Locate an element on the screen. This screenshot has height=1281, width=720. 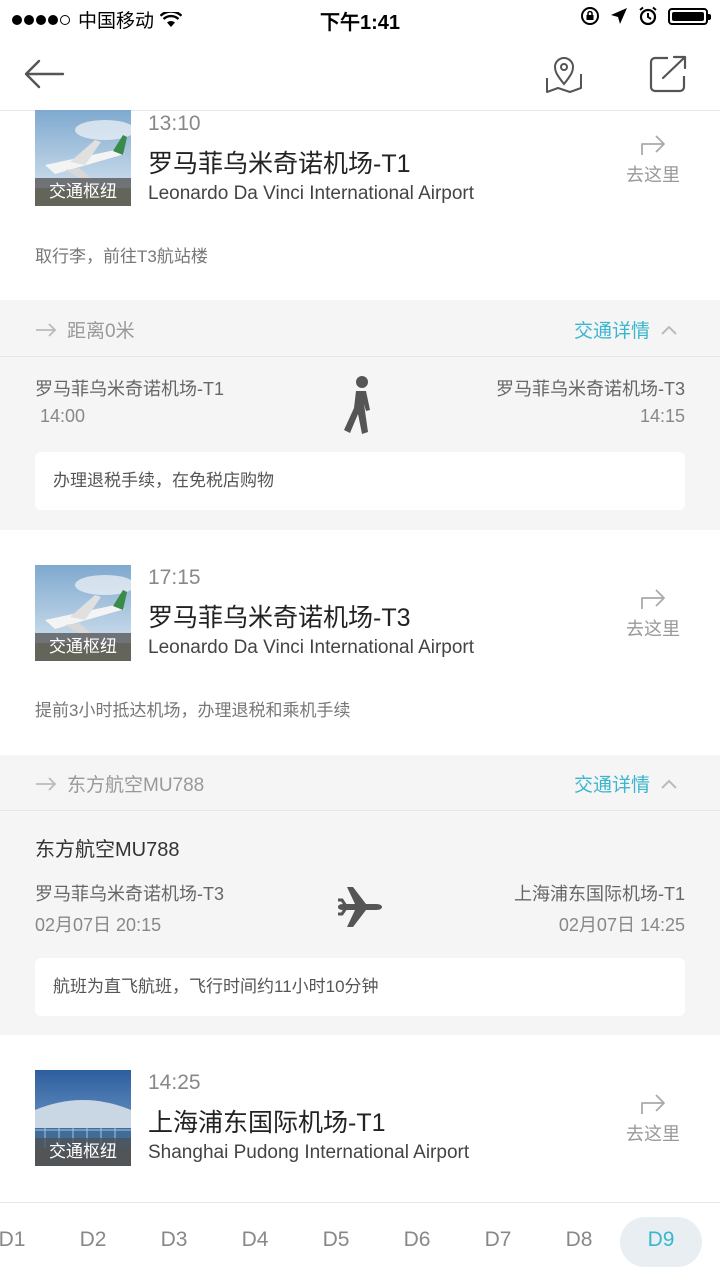
from-time: 14:00 is located at coordinates (63, 416).